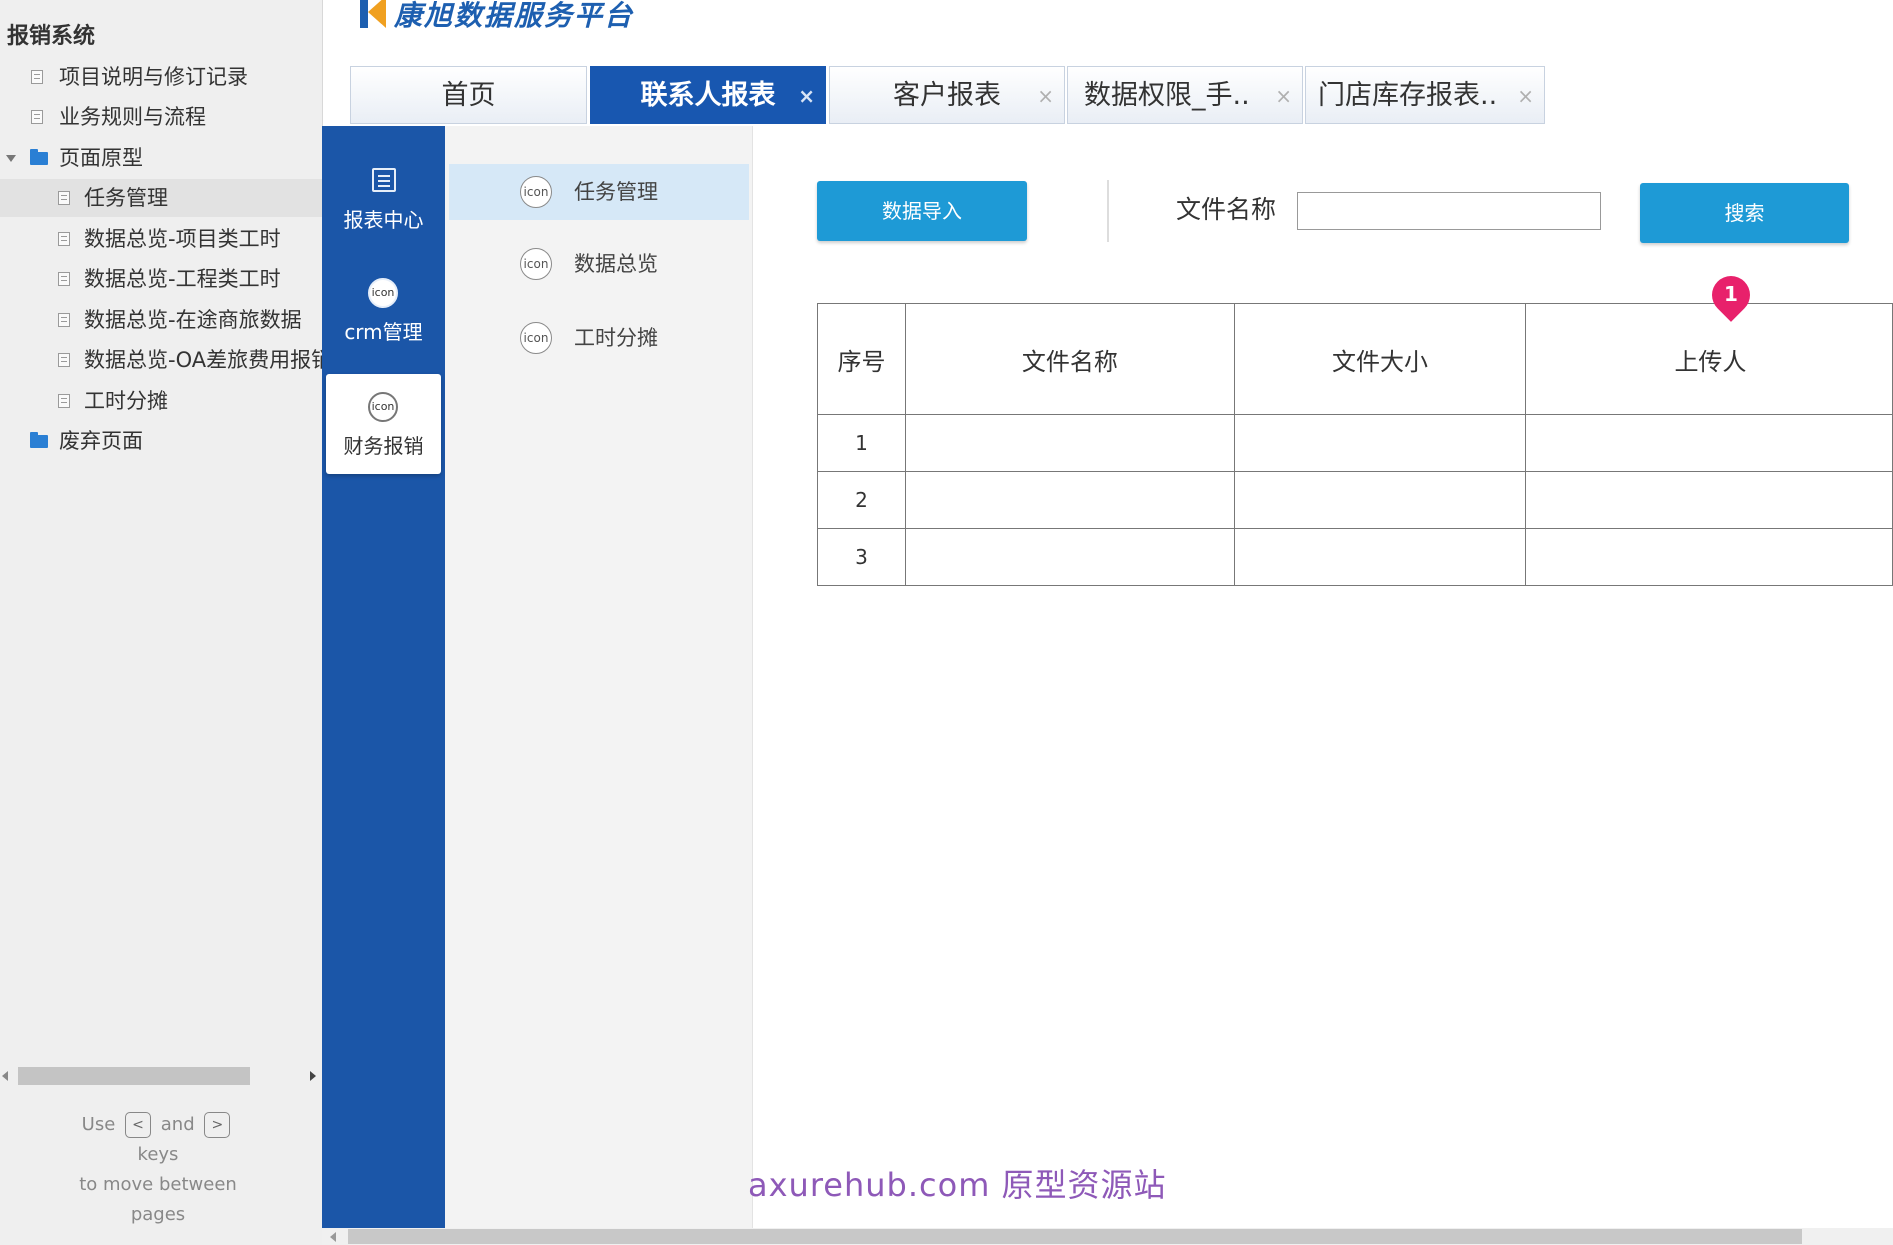 The width and height of the screenshot is (1893, 1245). What do you see at coordinates (182, 239) in the screenshot?
I see `sitemap-item-label: 数据总览-项目类工时` at bounding box center [182, 239].